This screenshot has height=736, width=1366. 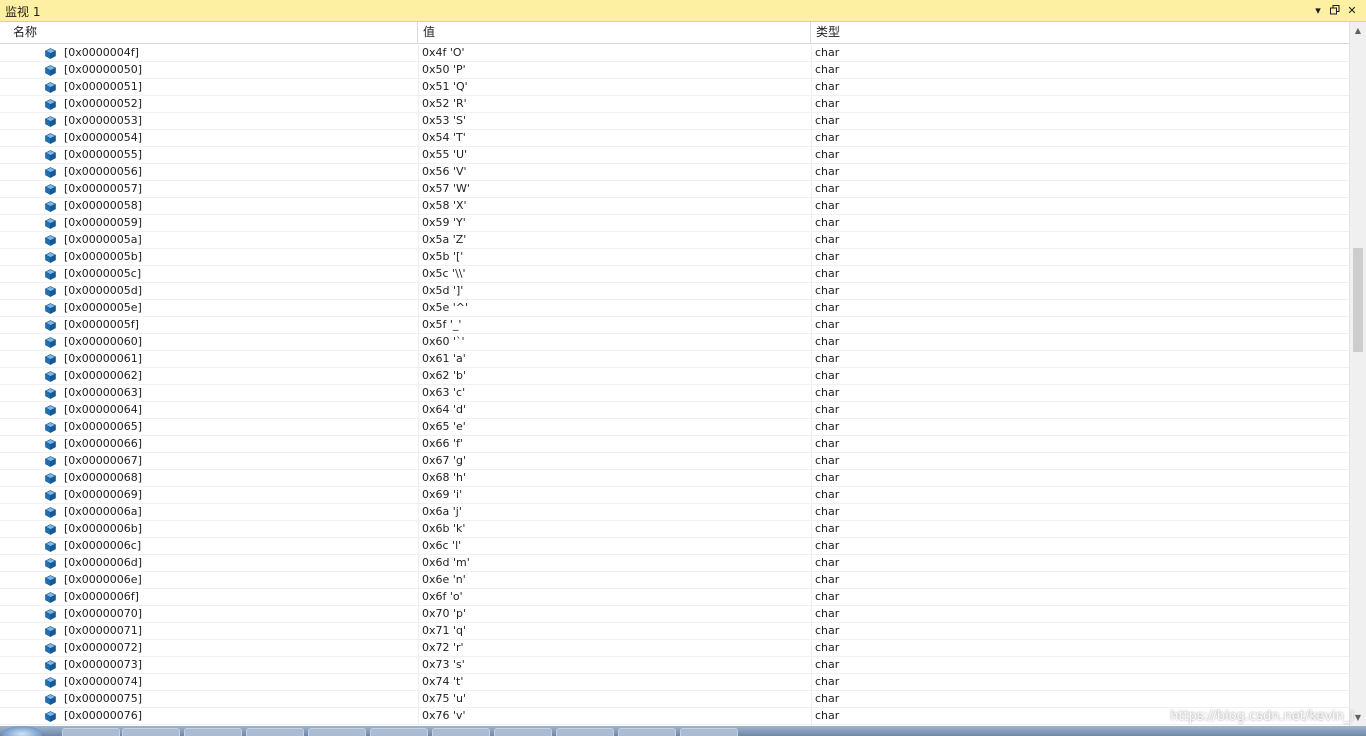 I want to click on table-row: [0x00000053] 0x53 'S' char, so click(x=674, y=121).